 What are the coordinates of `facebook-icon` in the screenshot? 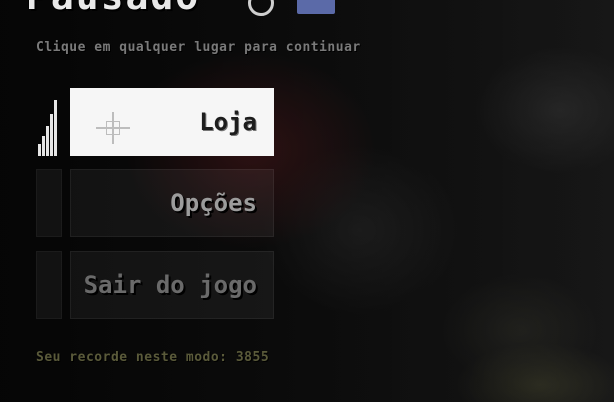 It's located at (316, 7).